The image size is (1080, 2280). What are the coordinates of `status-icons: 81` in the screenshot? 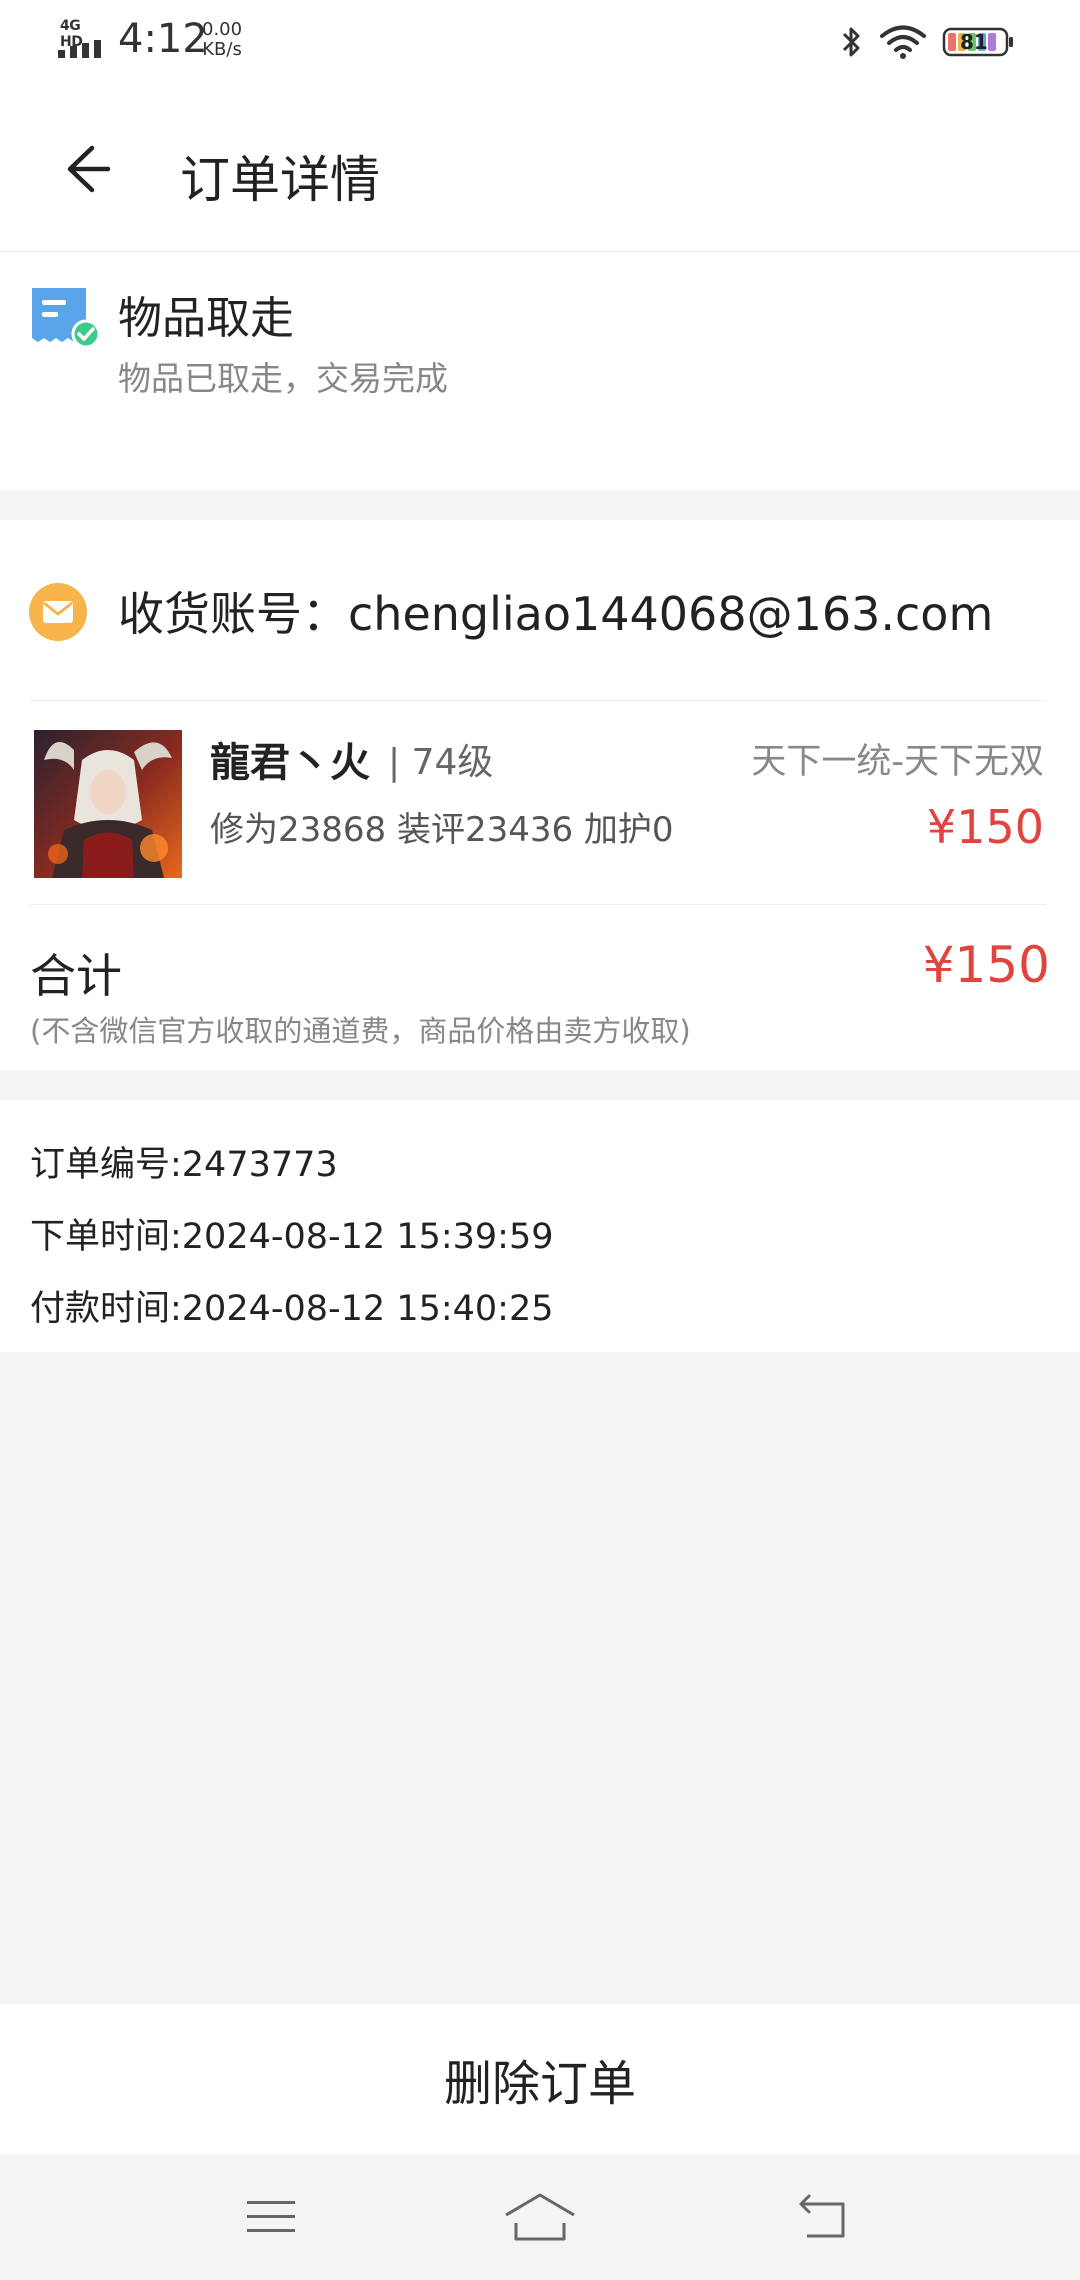 It's located at (927, 42).